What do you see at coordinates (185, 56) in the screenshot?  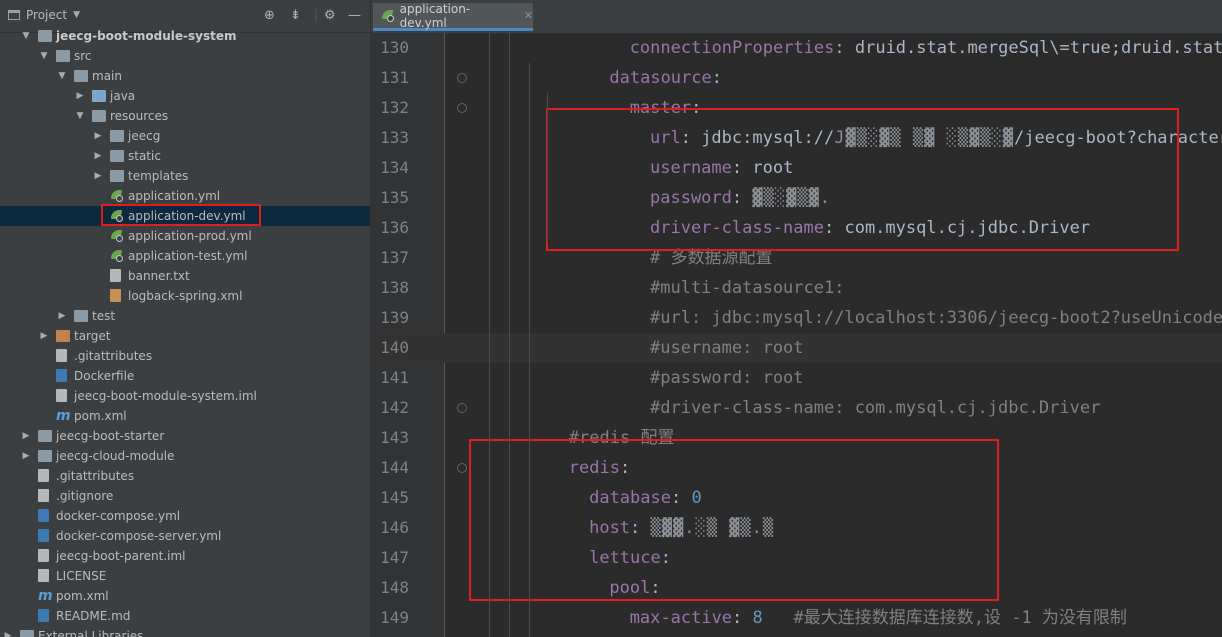 I see `tree-item: ▼ src` at bounding box center [185, 56].